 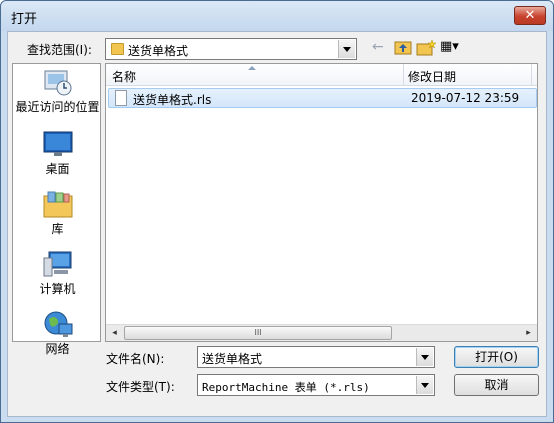 What do you see at coordinates (140, 387) in the screenshot?
I see `filetype-label: 文件类型(T):` at bounding box center [140, 387].